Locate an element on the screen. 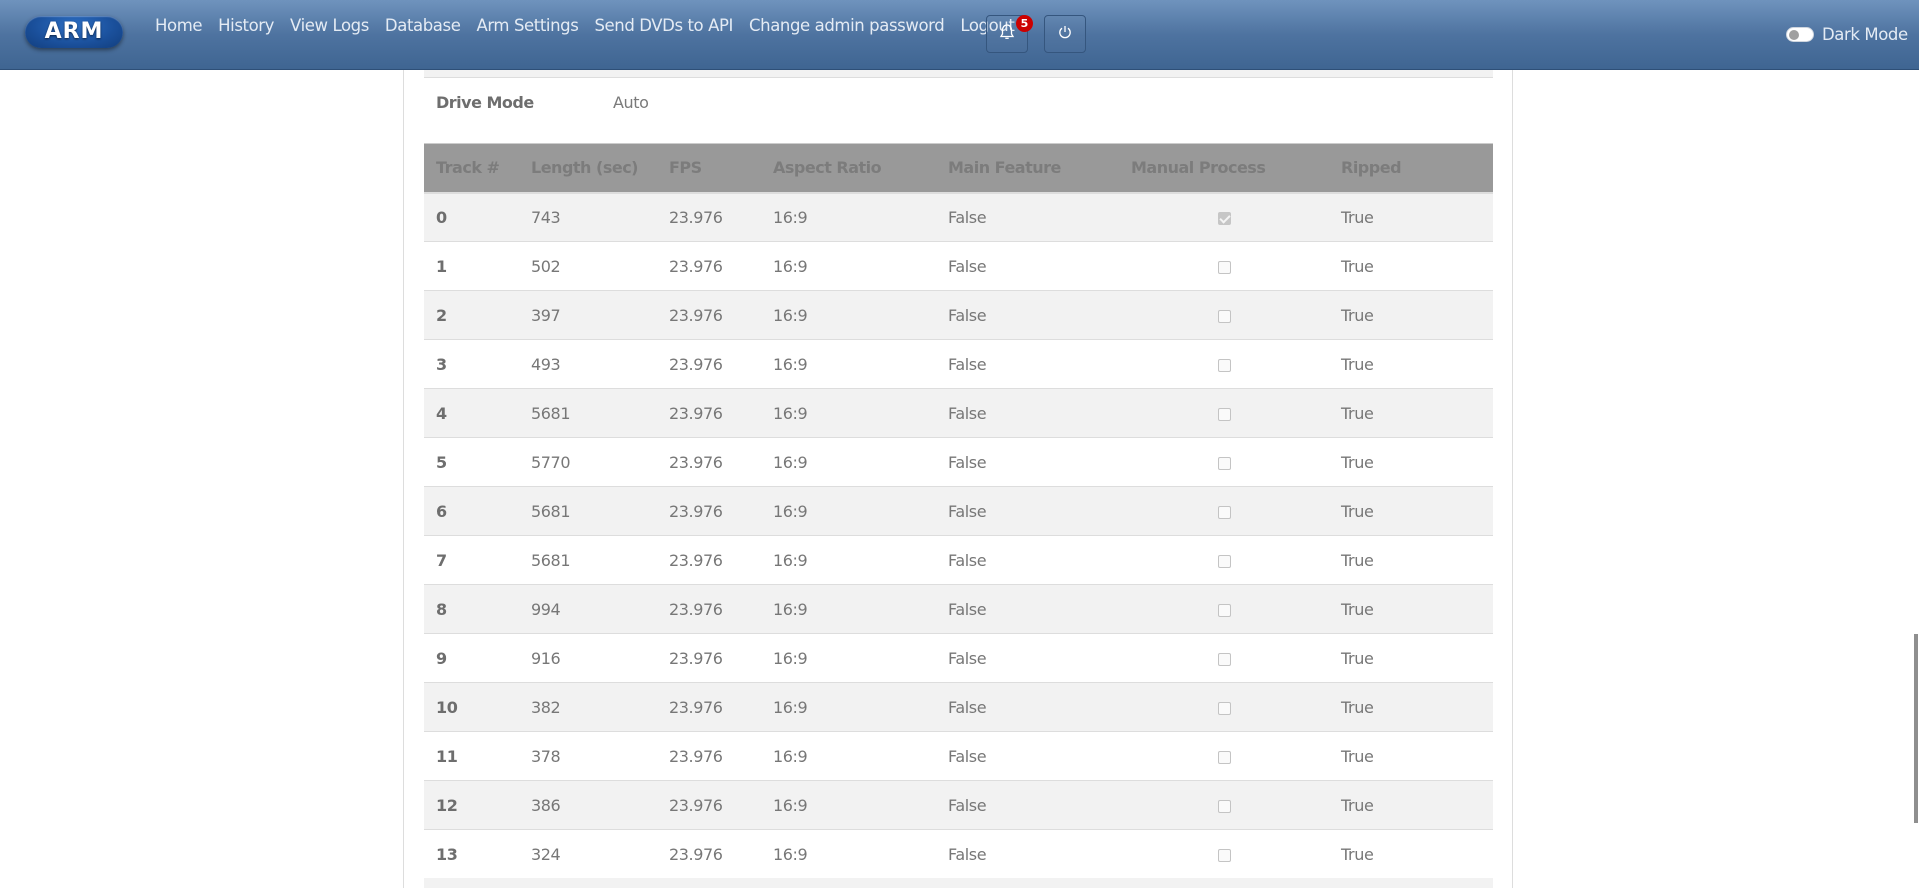 The width and height of the screenshot is (1919, 888). header-fps: FPS is located at coordinates (709, 168).